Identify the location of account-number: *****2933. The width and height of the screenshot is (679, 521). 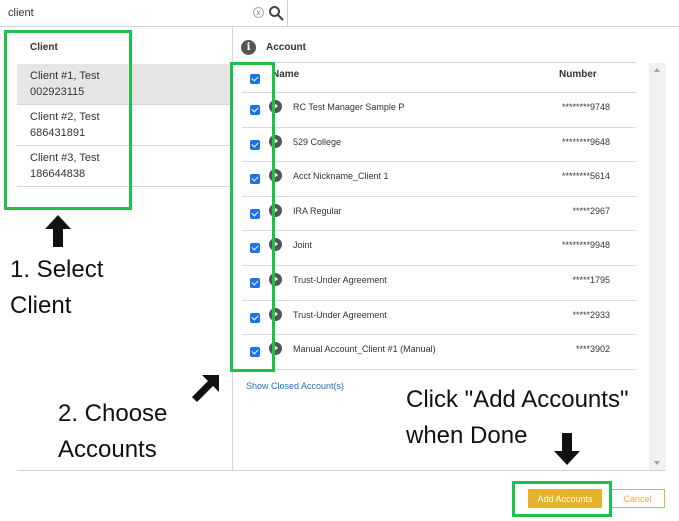
(591, 314).